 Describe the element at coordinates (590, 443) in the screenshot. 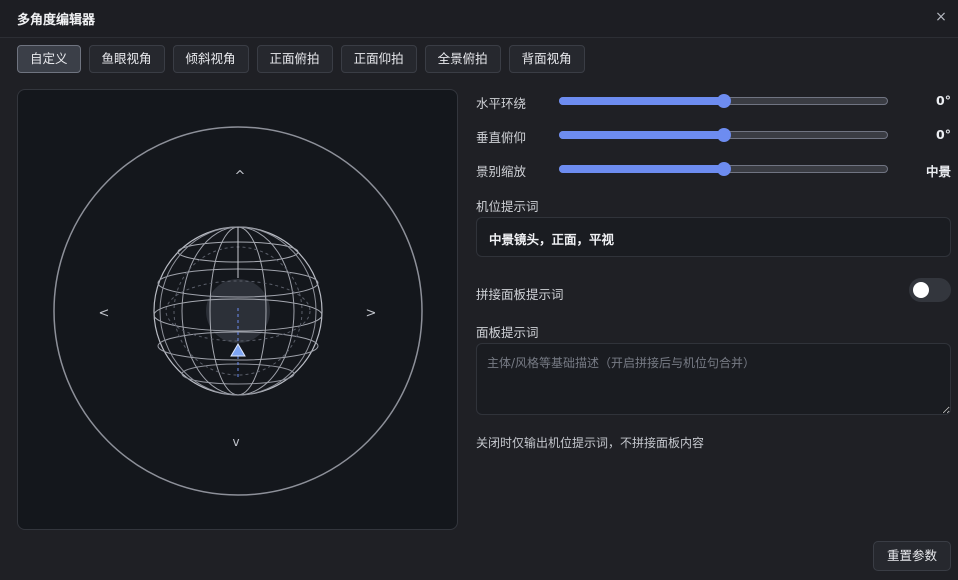

I see `toggle-hint-text: 关闭时仅输出机位提示词，不拼接面板内容` at that location.